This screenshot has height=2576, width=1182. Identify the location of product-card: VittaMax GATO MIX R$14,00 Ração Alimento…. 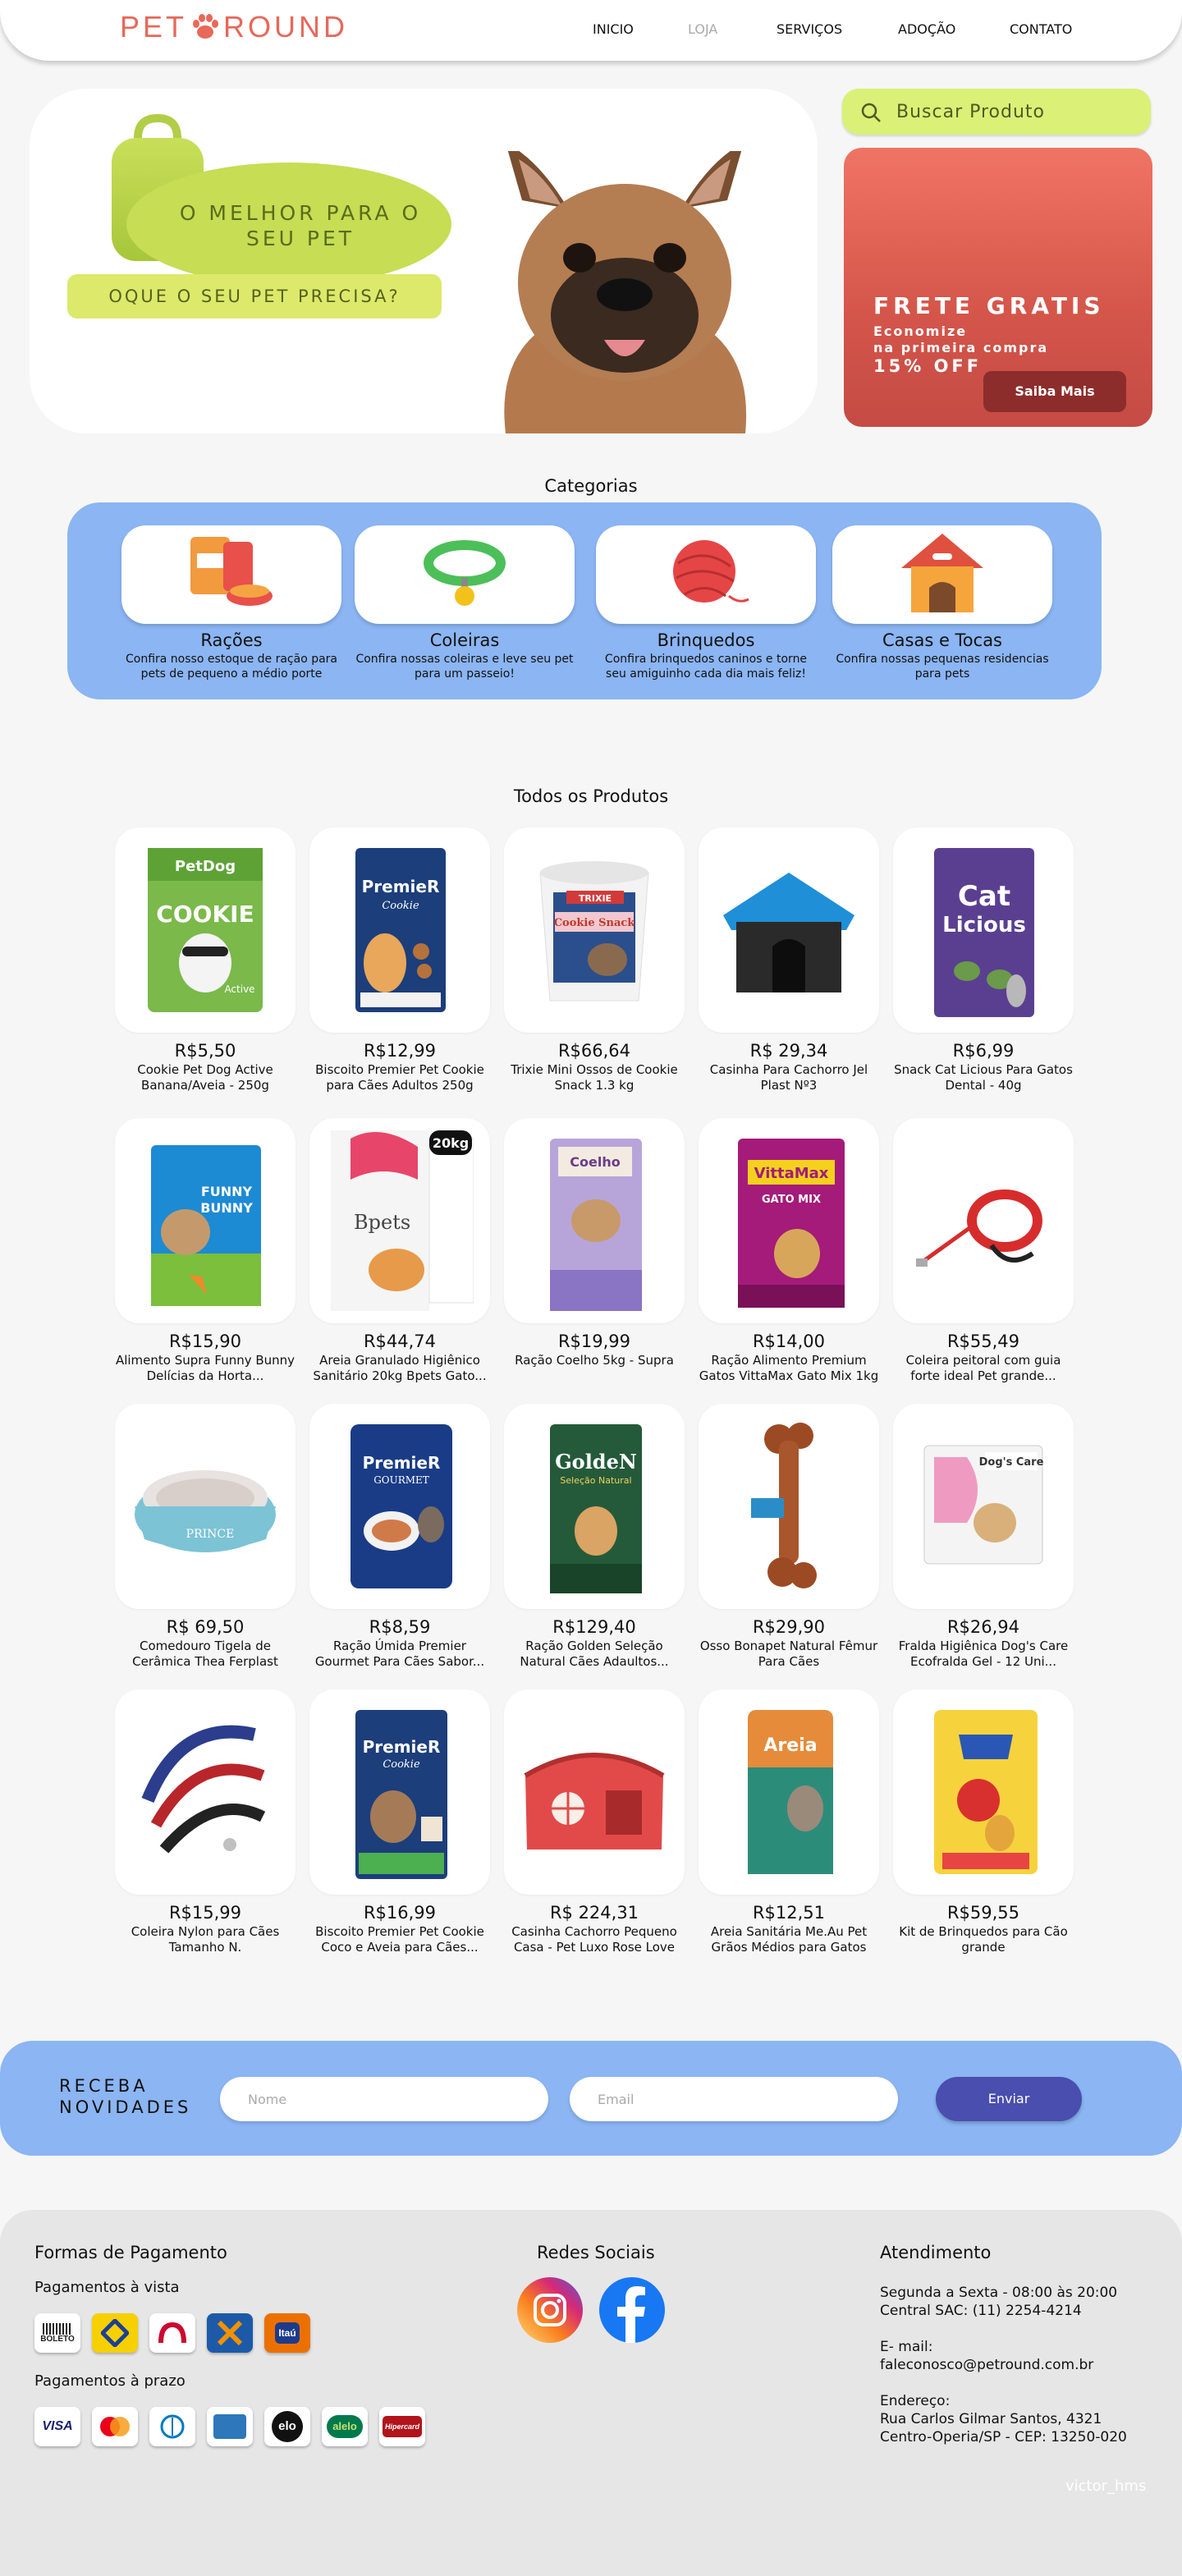
(789, 1251).